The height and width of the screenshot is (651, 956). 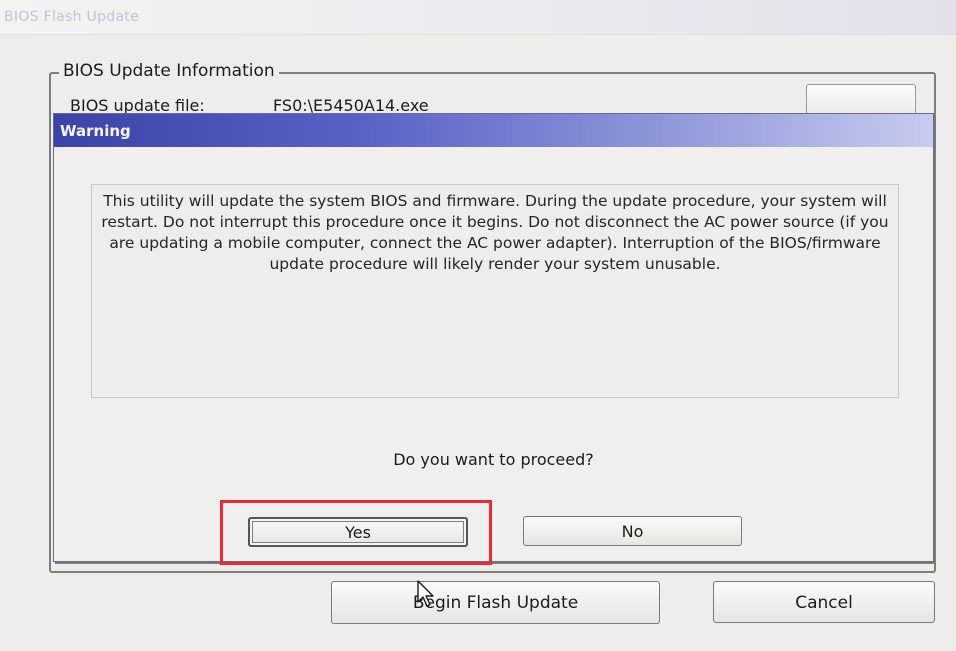 What do you see at coordinates (493, 459) in the screenshot?
I see `proceed-question: Do you want to proceed?` at bounding box center [493, 459].